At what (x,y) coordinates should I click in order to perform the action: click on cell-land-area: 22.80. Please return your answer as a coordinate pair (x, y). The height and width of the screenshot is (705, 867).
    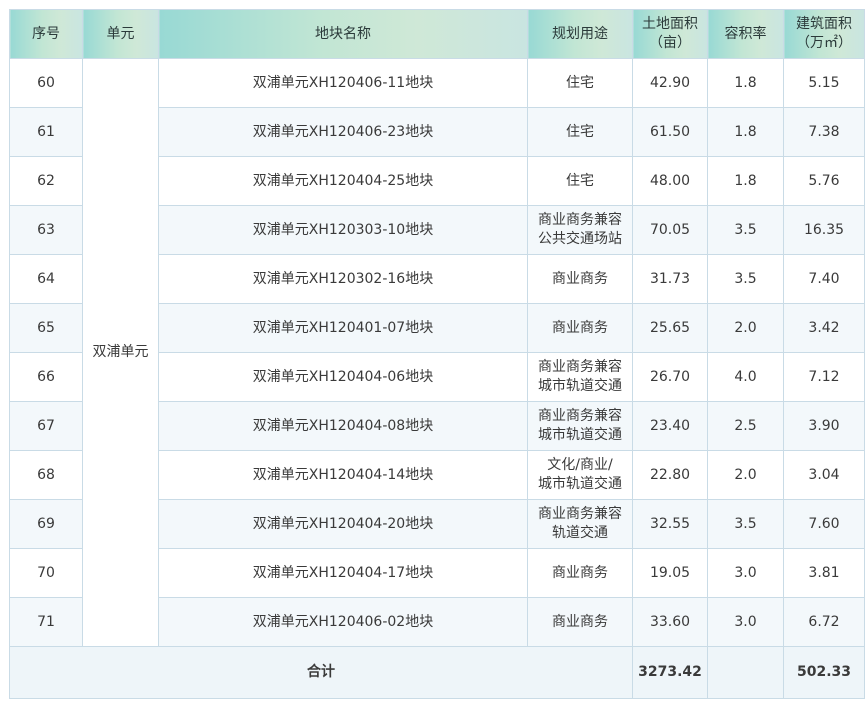
    Looking at the image, I should click on (670, 475).